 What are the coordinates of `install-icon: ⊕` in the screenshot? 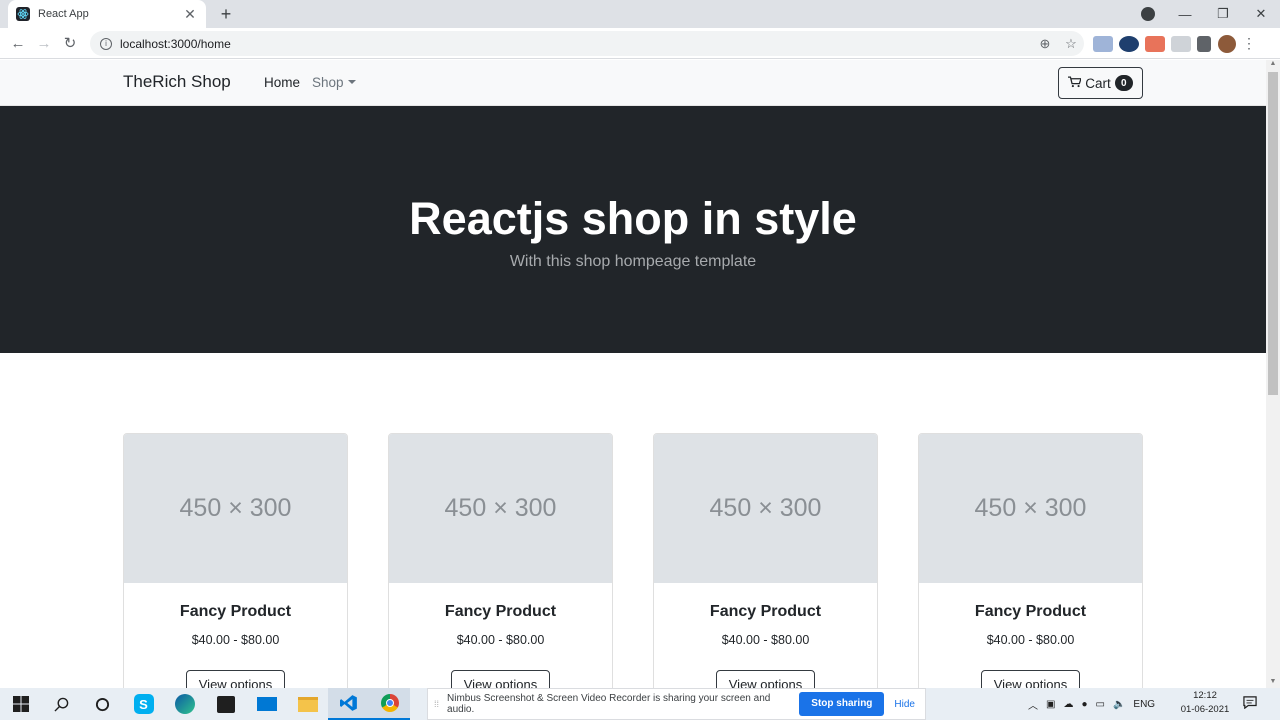 It's located at (1045, 44).